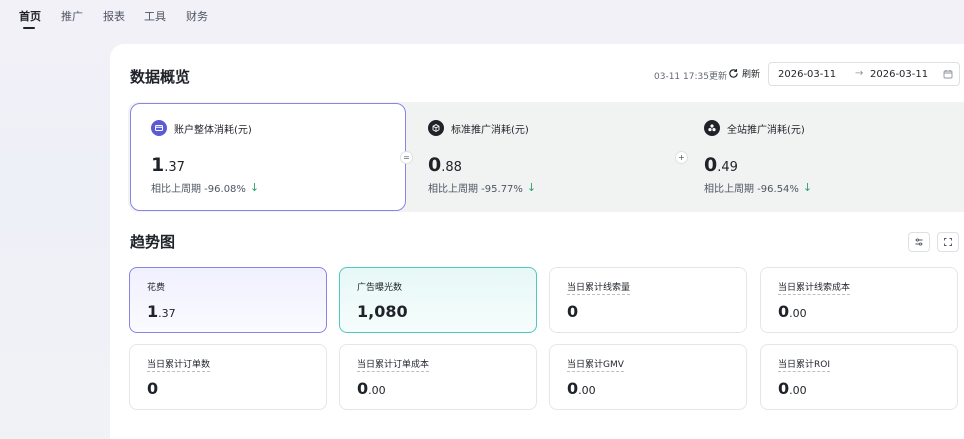 This screenshot has width=964, height=439. I want to click on metric-fullsite-dec: .49, so click(727, 167).